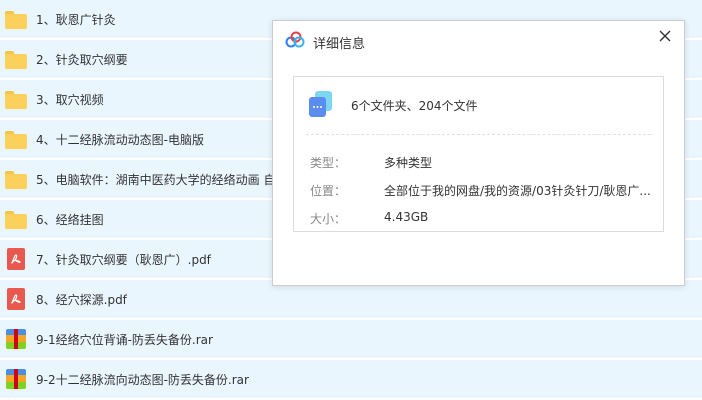 This screenshot has height=400, width=702. What do you see at coordinates (124, 340) in the screenshot?
I see `file-name: 9-1经络穴位背诵-防丢失备份.rar` at bounding box center [124, 340].